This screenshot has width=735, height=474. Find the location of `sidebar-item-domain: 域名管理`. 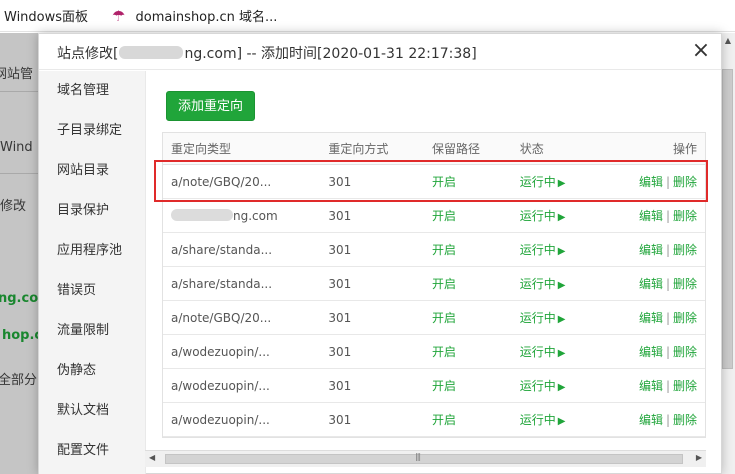

sidebar-item-domain: 域名管理 is located at coordinates (92, 91).